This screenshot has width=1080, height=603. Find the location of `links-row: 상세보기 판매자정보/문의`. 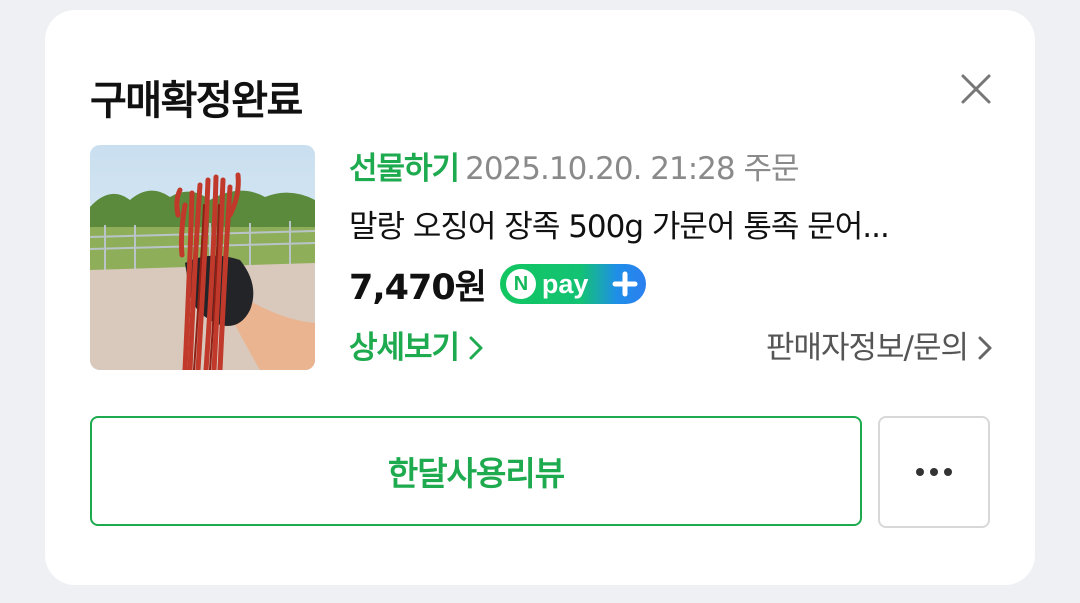

links-row: 상세보기 판매자정보/문의 is located at coordinates (671, 348).